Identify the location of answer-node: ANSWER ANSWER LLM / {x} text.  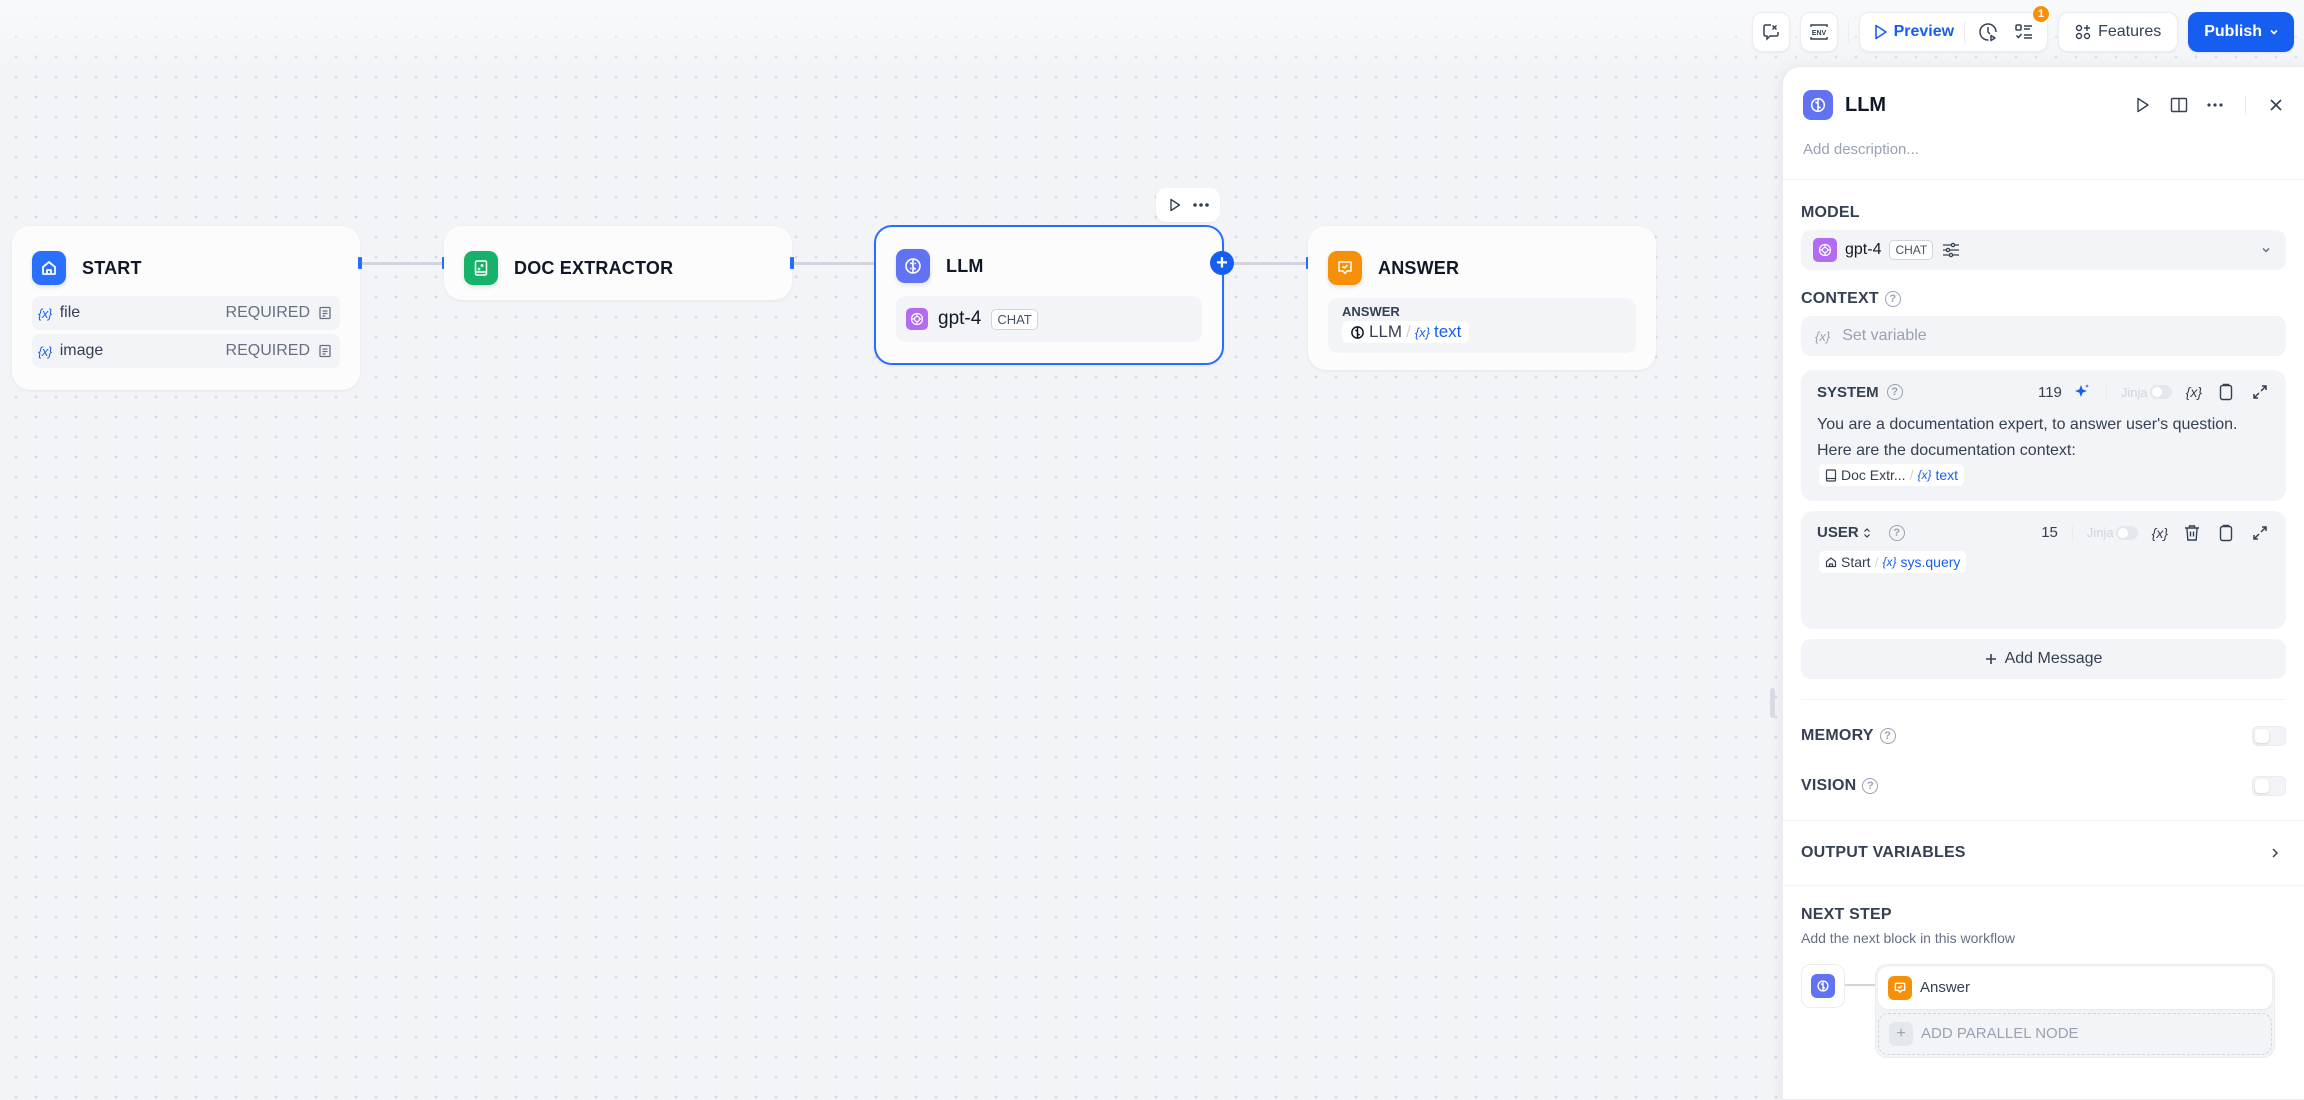
(1482, 298).